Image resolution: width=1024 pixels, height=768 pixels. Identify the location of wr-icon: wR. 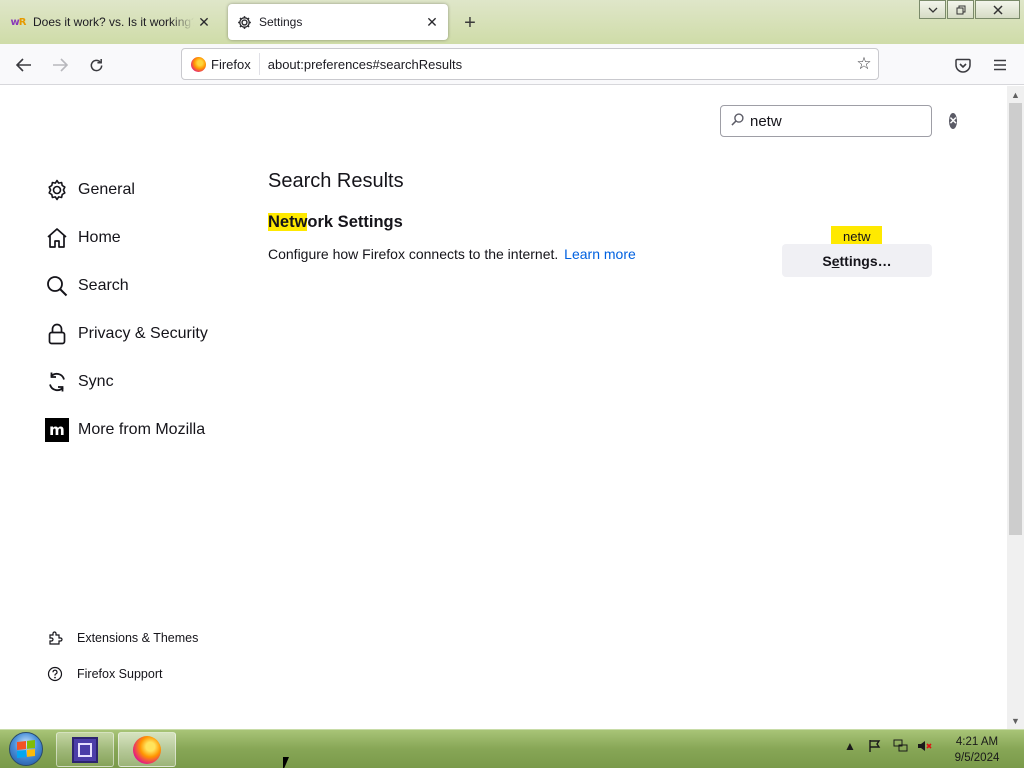
(18, 22).